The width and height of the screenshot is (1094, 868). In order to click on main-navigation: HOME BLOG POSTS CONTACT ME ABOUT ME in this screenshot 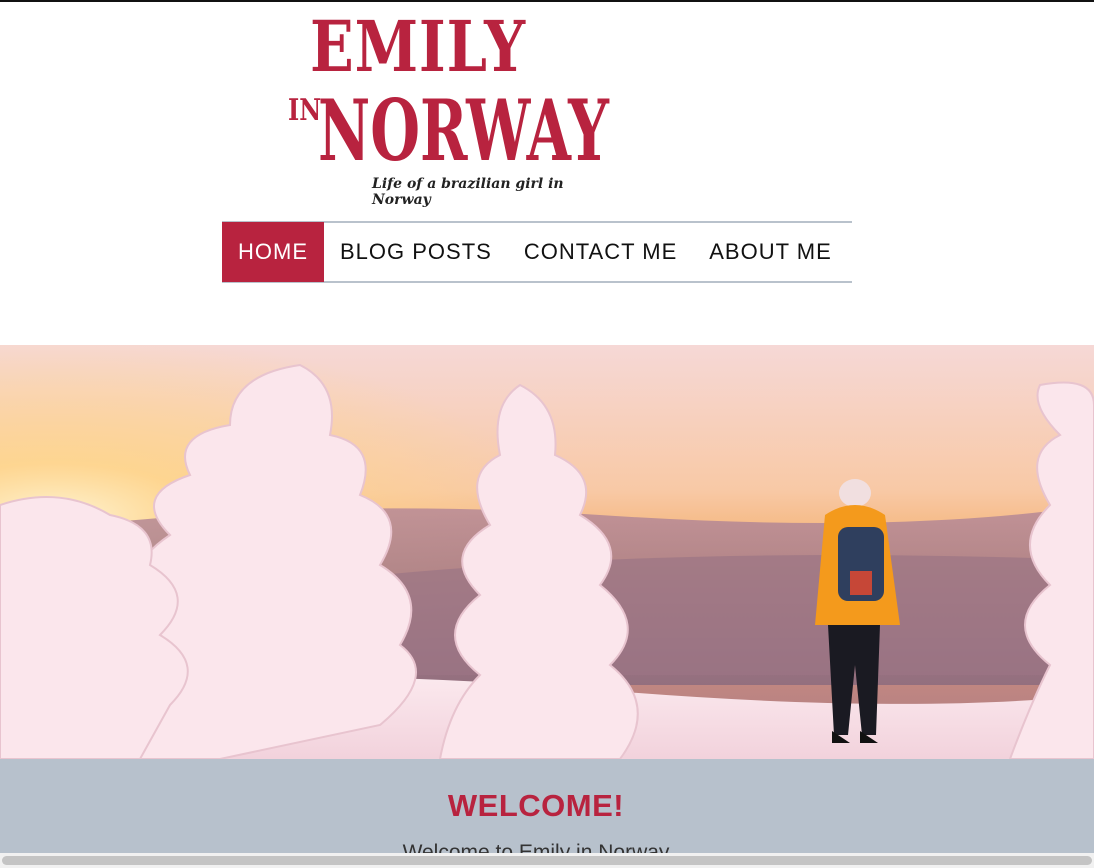, I will do `click(537, 252)`.